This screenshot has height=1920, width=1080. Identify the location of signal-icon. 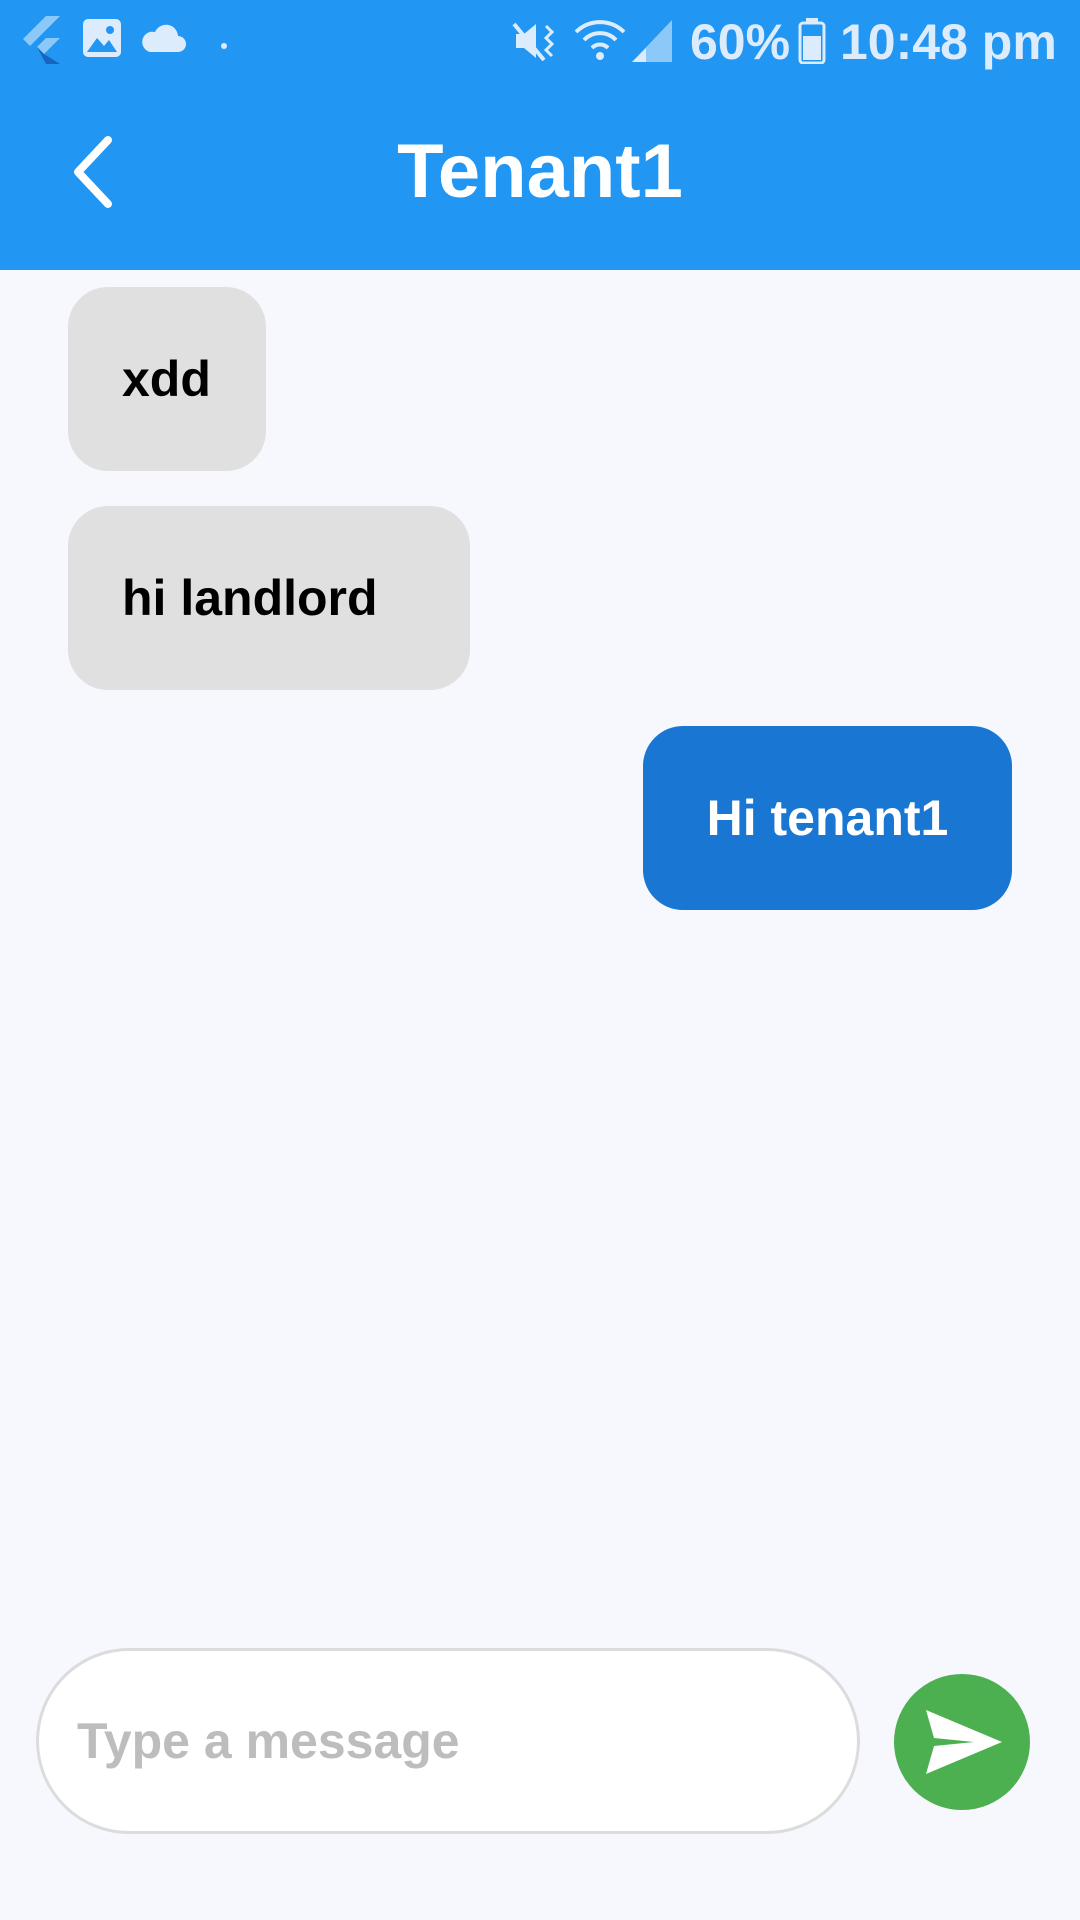
(652, 43).